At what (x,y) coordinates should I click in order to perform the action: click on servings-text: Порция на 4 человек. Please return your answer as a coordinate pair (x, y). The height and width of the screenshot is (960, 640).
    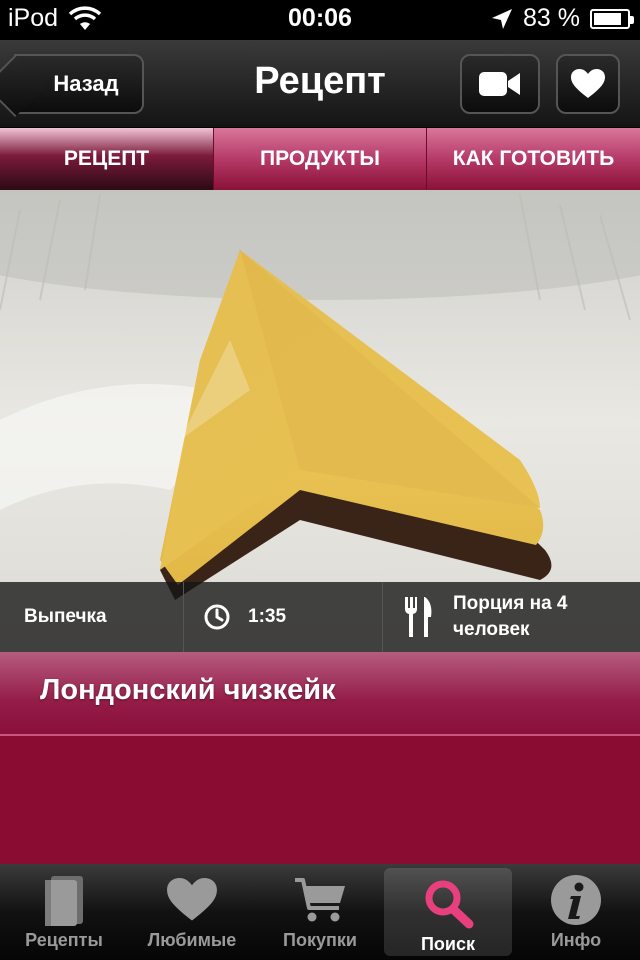
    Looking at the image, I should click on (510, 617).